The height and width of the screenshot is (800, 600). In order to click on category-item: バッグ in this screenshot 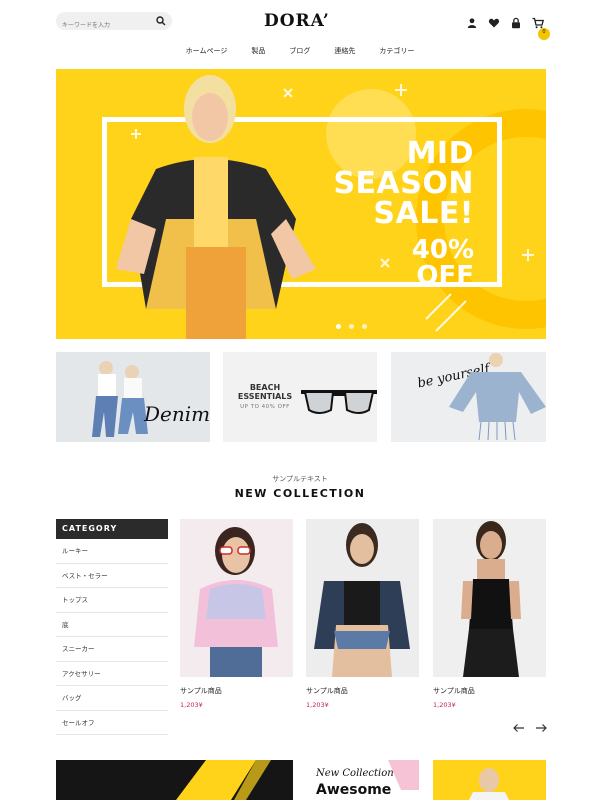, I will do `click(112, 698)`.